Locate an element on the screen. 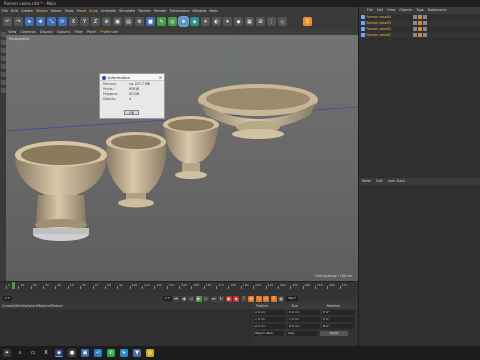 The width and height of the screenshot is (480, 360). telegram-icon: ➤ is located at coordinates (124, 353).